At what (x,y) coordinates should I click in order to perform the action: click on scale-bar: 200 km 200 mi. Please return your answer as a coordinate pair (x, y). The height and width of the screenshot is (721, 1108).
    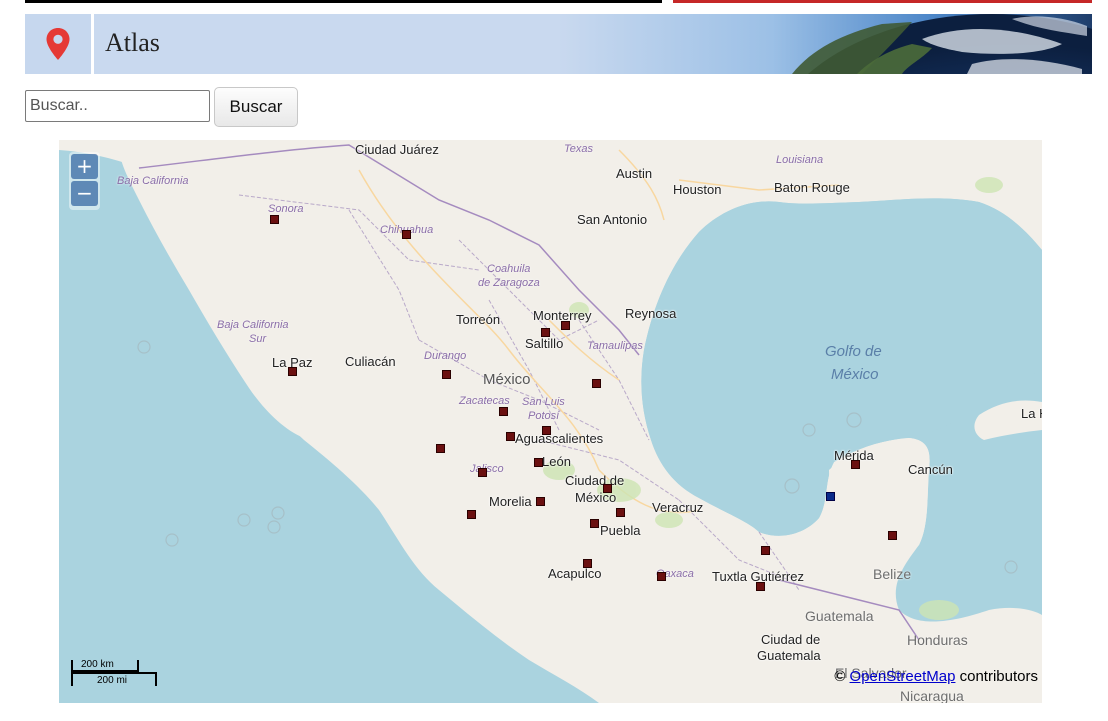
    Looking at the image, I should click on (116, 673).